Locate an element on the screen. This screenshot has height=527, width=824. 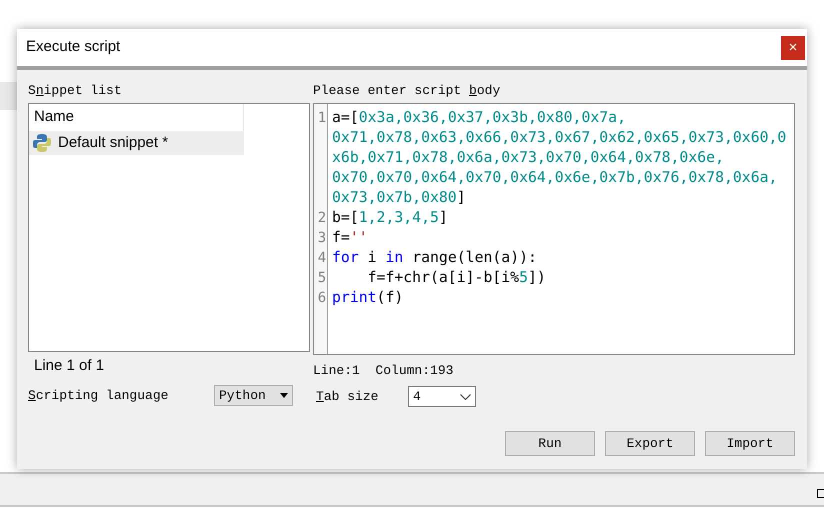
scripting-language-label: Scripting language is located at coordinates (99, 395).